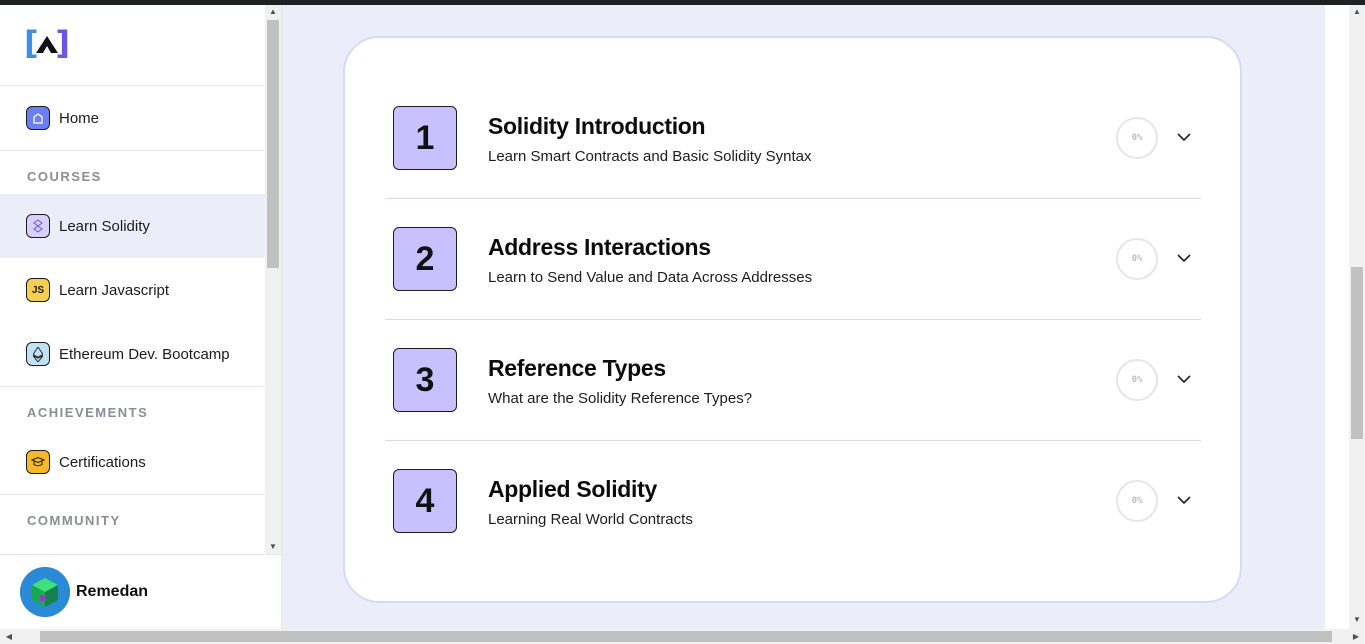 The image size is (1365, 644). What do you see at coordinates (597, 126) in the screenshot?
I see `course-title: Solidity Introduction` at bounding box center [597, 126].